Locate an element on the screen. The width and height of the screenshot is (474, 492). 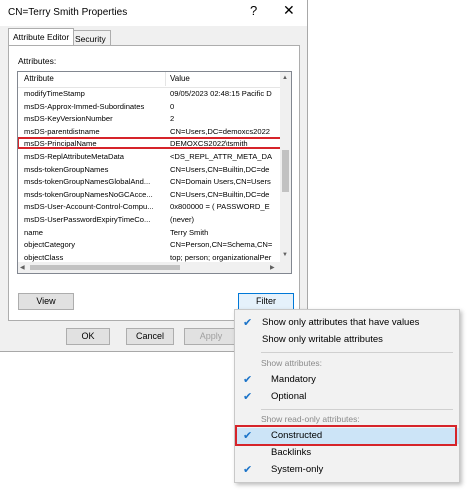
table-row: msDS-KeyVersionNumber 2 is located at coordinates (149, 118).